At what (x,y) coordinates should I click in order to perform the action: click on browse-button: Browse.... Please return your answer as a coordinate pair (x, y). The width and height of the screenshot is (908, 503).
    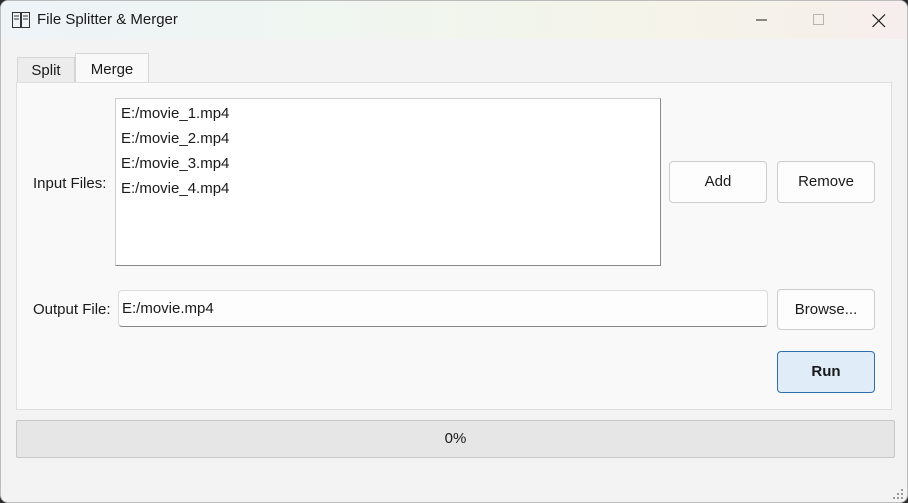
    Looking at the image, I should click on (826, 309).